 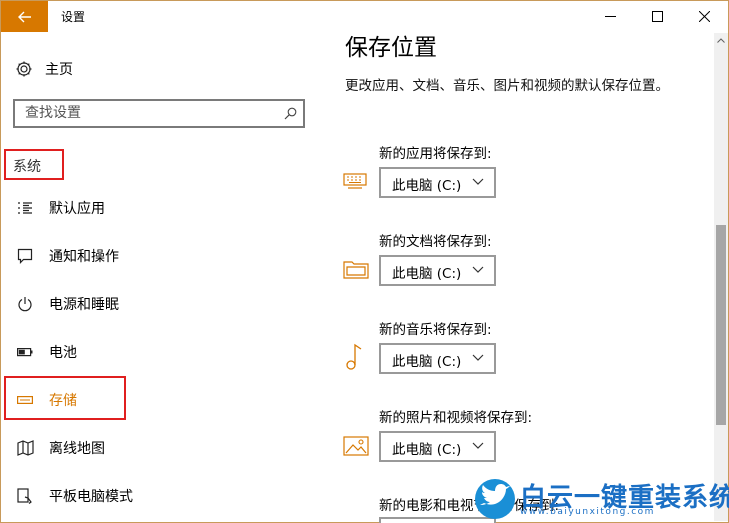 I want to click on close-icon, so click(x=704, y=16).